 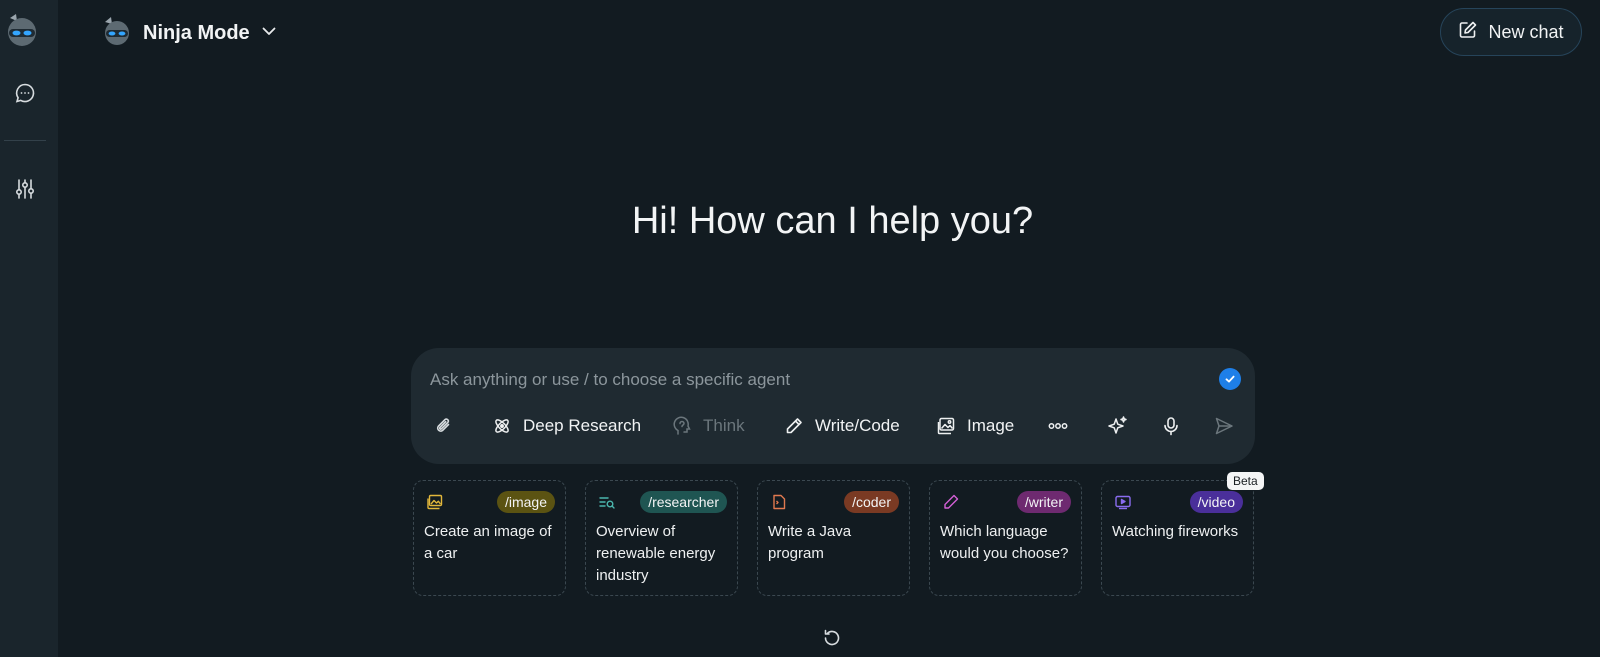 What do you see at coordinates (1216, 502) in the screenshot?
I see `card-tag: /video` at bounding box center [1216, 502].